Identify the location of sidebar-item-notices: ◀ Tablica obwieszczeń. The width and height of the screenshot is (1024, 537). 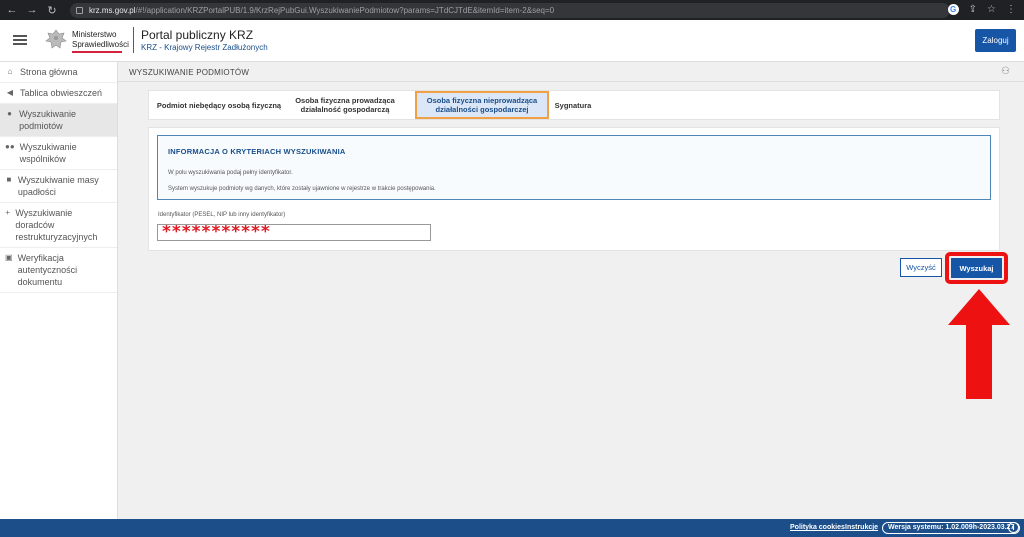
(58, 93).